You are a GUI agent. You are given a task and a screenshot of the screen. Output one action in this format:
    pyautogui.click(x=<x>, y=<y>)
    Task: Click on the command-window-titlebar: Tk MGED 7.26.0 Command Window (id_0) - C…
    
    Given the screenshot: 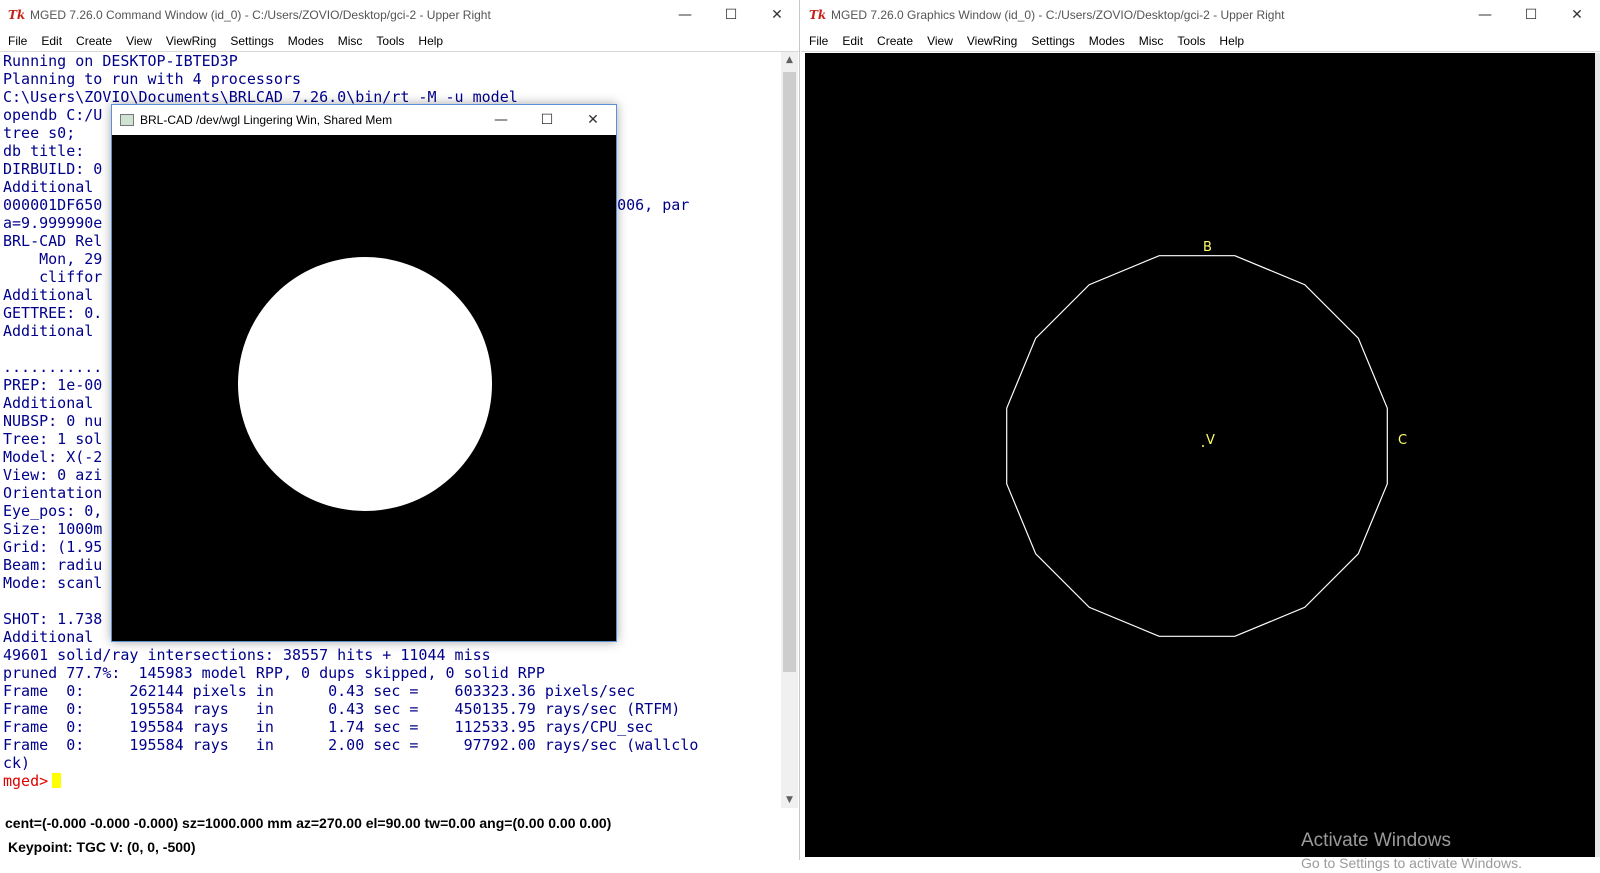 What is the action you would take?
    pyautogui.click(x=399, y=15)
    